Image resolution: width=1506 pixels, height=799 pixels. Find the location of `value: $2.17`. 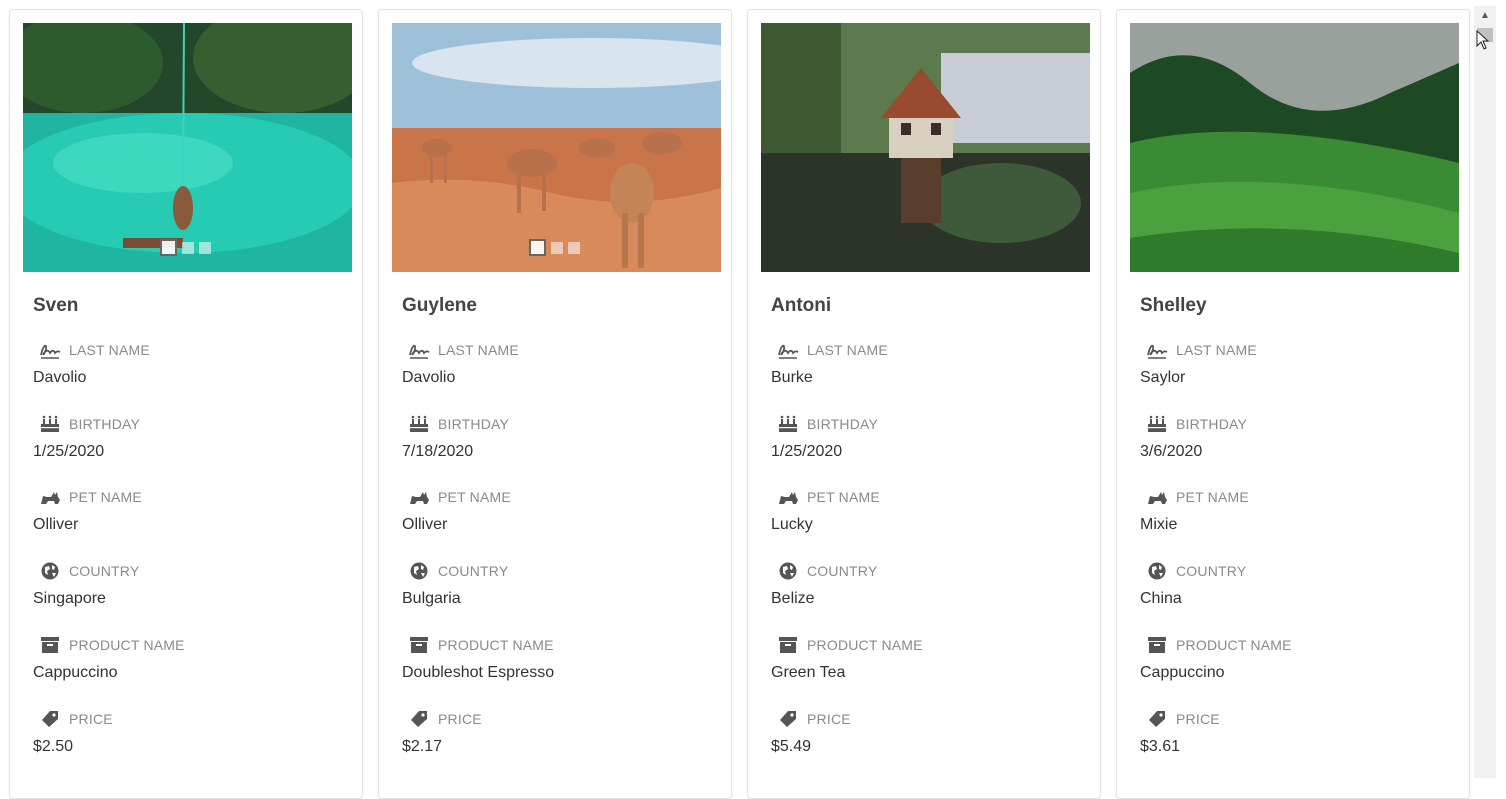

value: $2.17 is located at coordinates (422, 746).